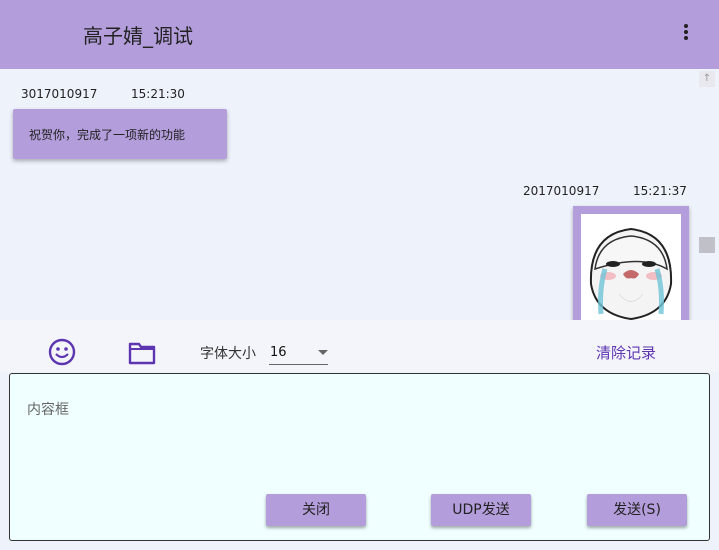 The width and height of the screenshot is (719, 550). What do you see at coordinates (228, 354) in the screenshot?
I see `font-size-label: 字体大小` at bounding box center [228, 354].